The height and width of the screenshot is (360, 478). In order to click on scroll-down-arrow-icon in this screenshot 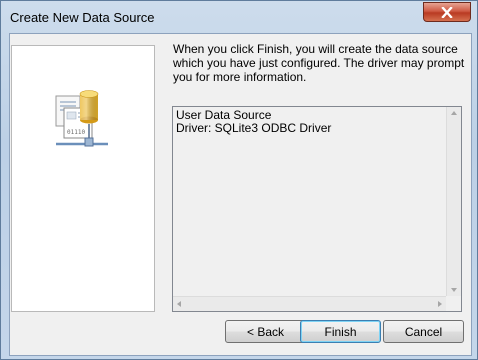, I will do `click(454, 290)`.